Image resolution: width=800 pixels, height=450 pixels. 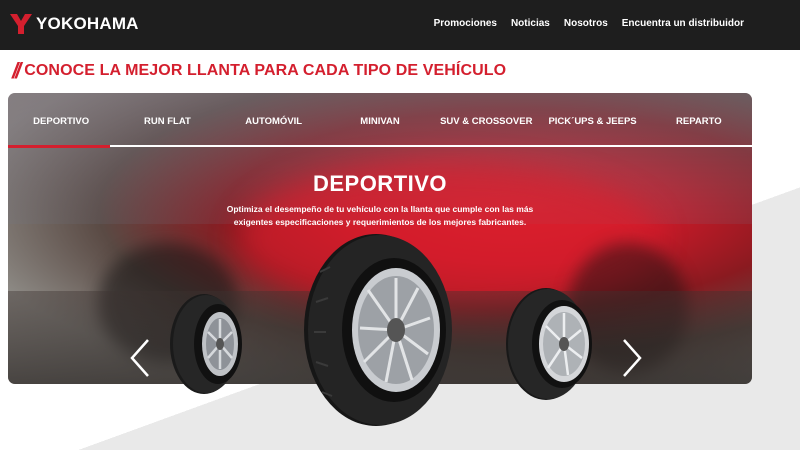 I want to click on nav-link-noticias: Noticias, so click(x=530, y=23).